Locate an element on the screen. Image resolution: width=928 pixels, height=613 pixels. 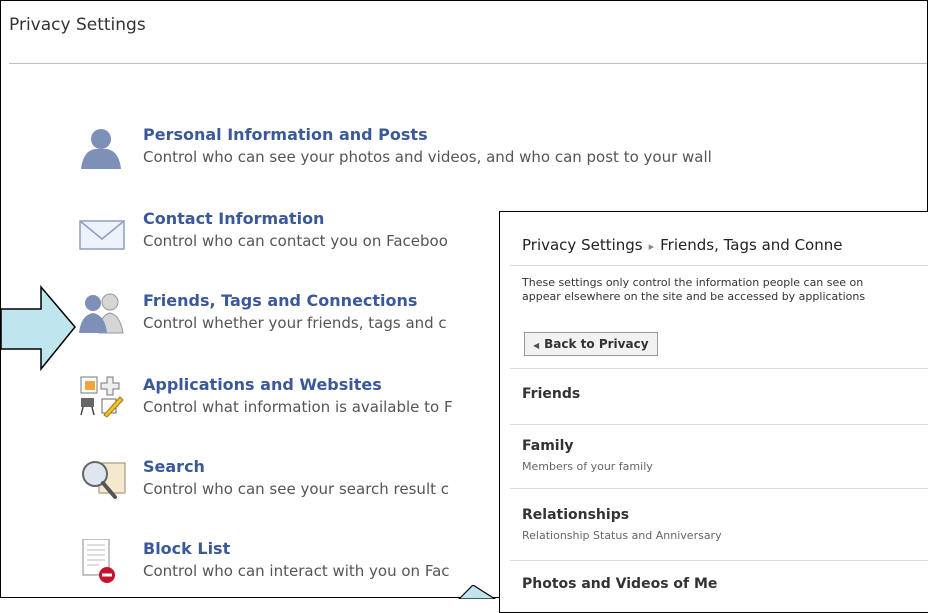
breadcrumb: Privacy Settings ▸ Friends, Tags and Conne is located at coordinates (682, 245).